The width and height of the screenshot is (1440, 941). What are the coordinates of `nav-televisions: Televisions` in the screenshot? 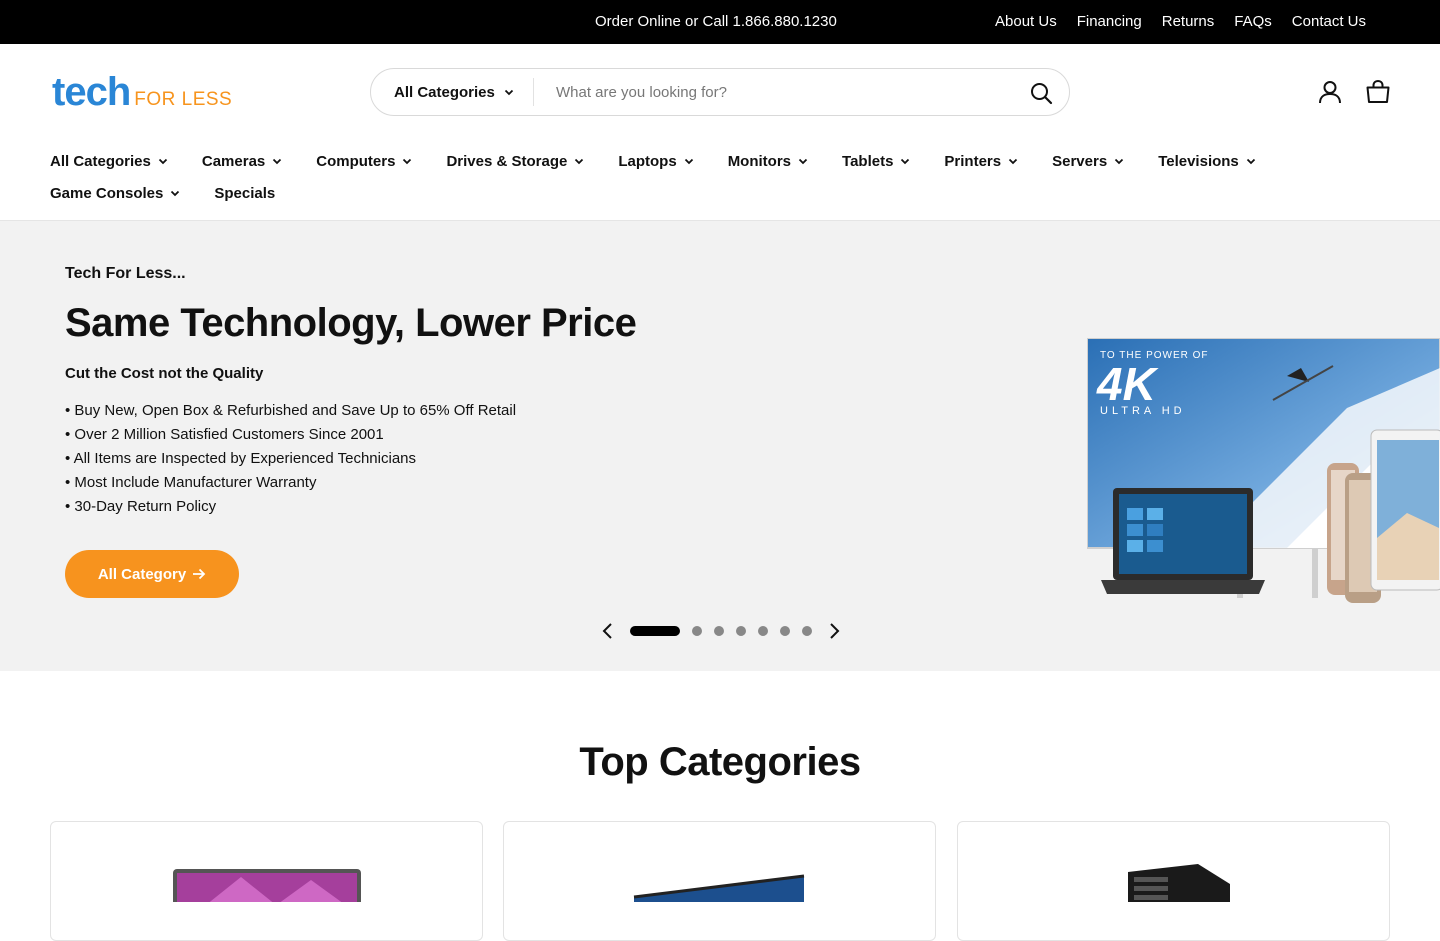 It's located at (1207, 161).